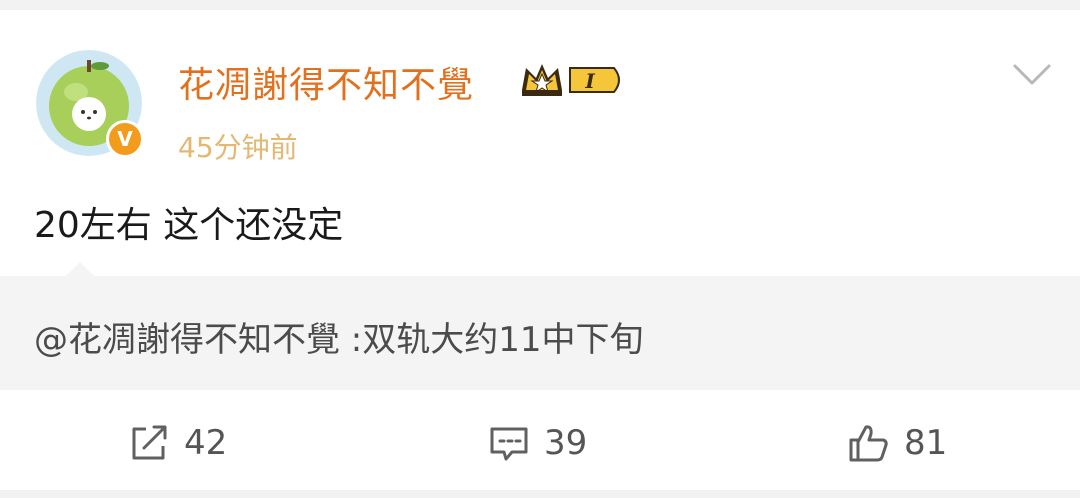  What do you see at coordinates (238, 147) in the screenshot?
I see `post-time: 45分钟前` at bounding box center [238, 147].